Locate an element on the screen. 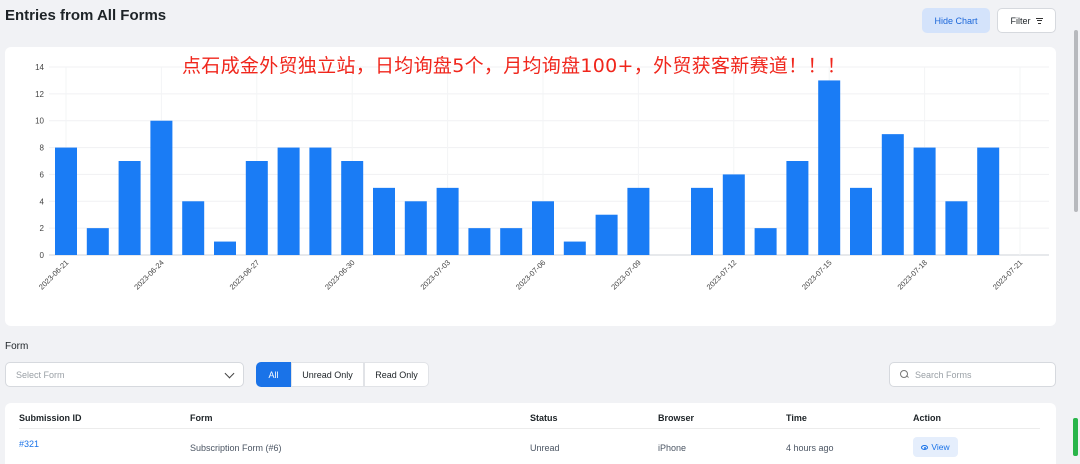  segment-unread-only: Unread Only is located at coordinates (327, 374).